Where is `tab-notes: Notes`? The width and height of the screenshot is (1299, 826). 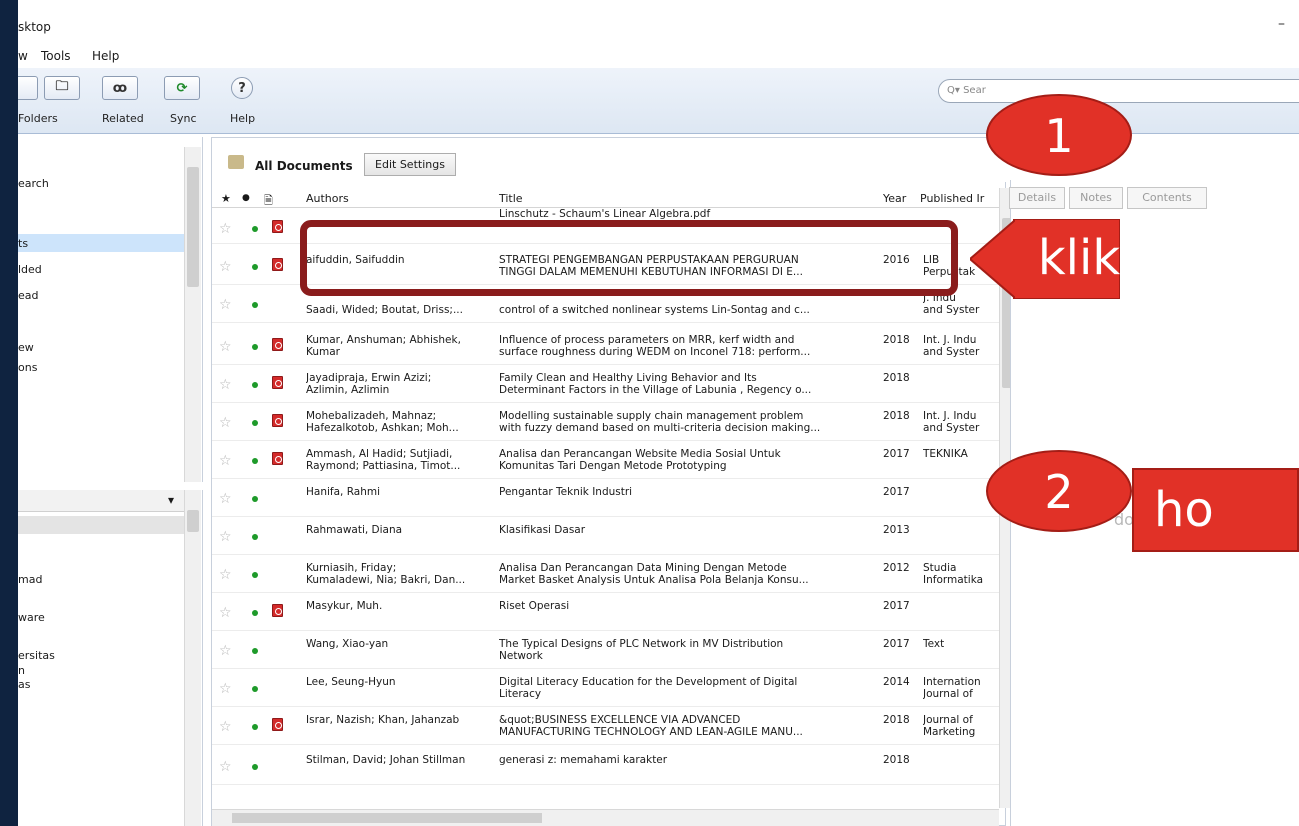
tab-notes: Notes is located at coordinates (1096, 198).